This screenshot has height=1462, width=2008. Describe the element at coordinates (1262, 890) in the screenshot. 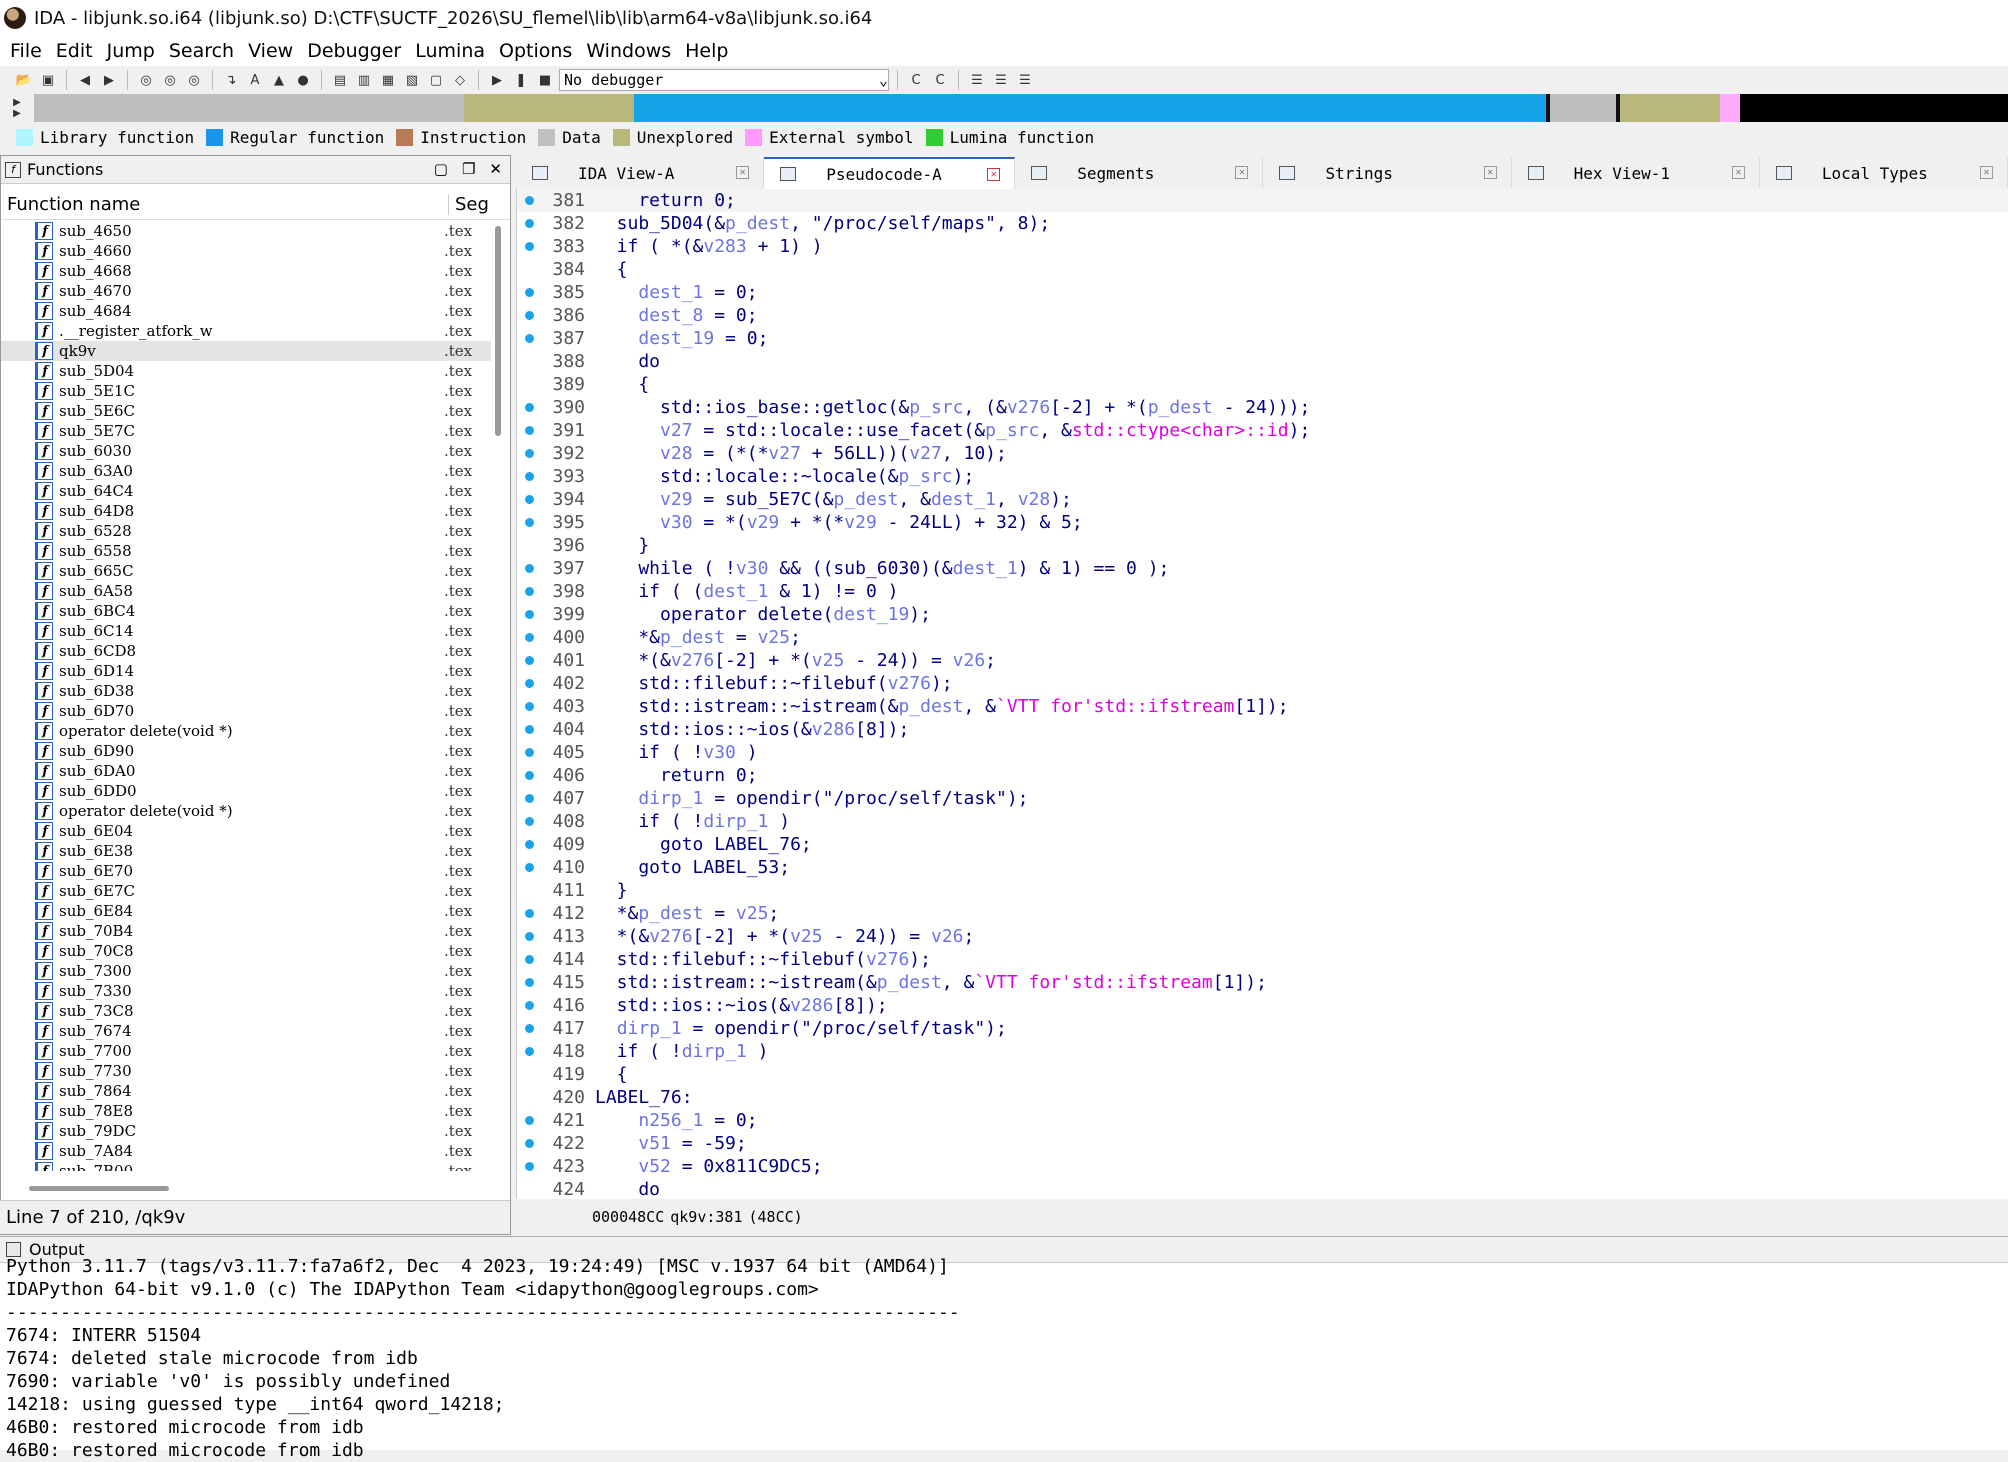

I see `code-line: 411 }` at that location.